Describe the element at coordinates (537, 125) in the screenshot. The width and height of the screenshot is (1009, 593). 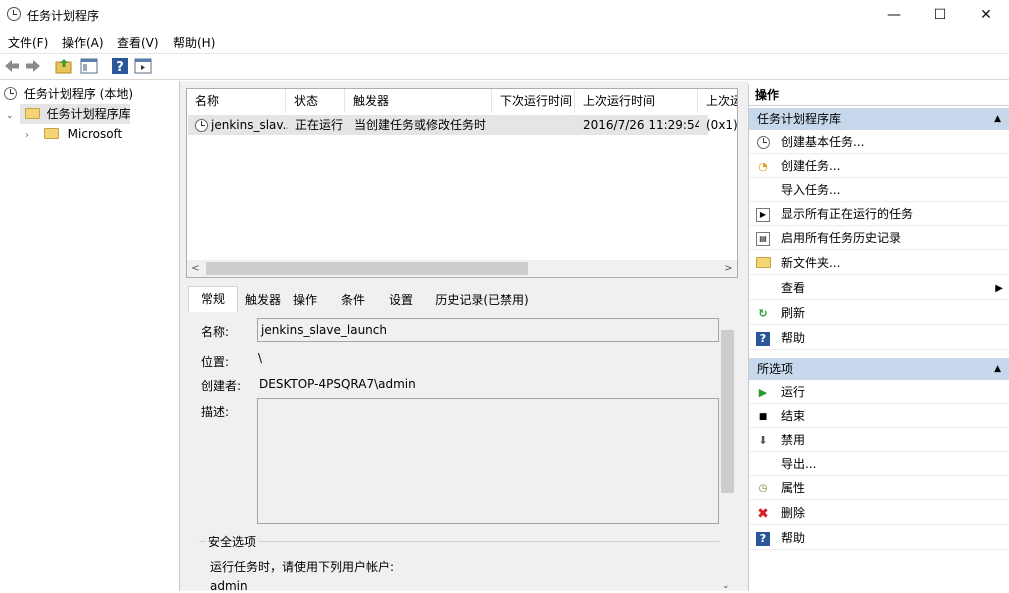
I see `task-next-run-cell` at that location.